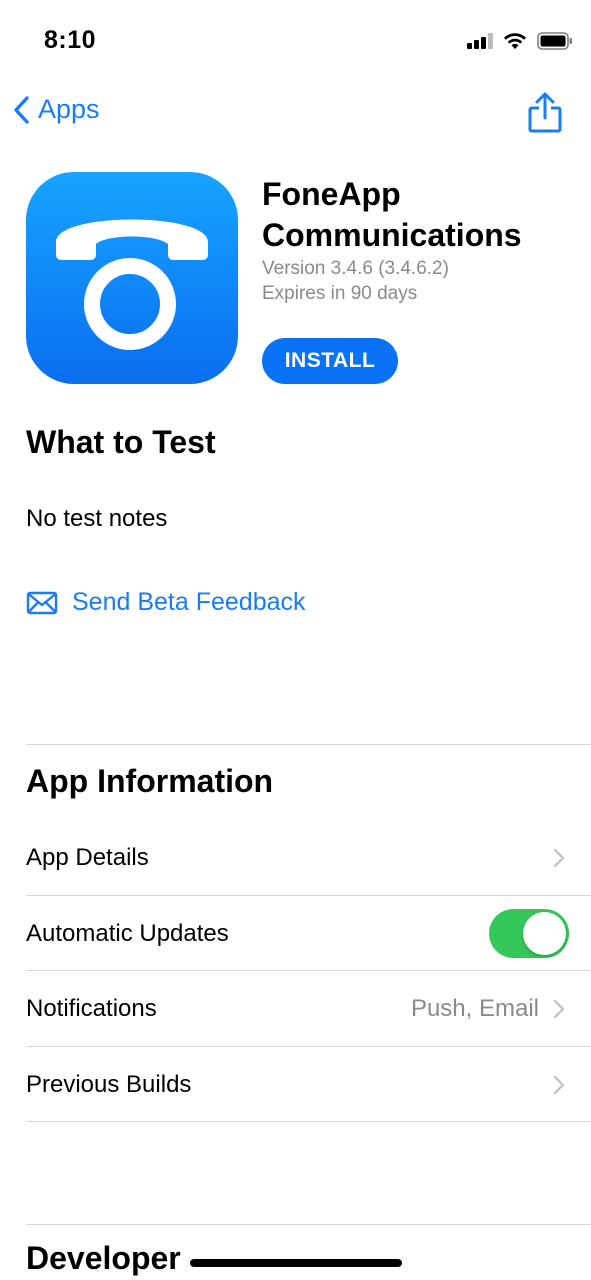 This screenshot has width=591, height=1280. Describe the element at coordinates (109, 1084) in the screenshot. I see `row-label: Previous Builds` at that location.